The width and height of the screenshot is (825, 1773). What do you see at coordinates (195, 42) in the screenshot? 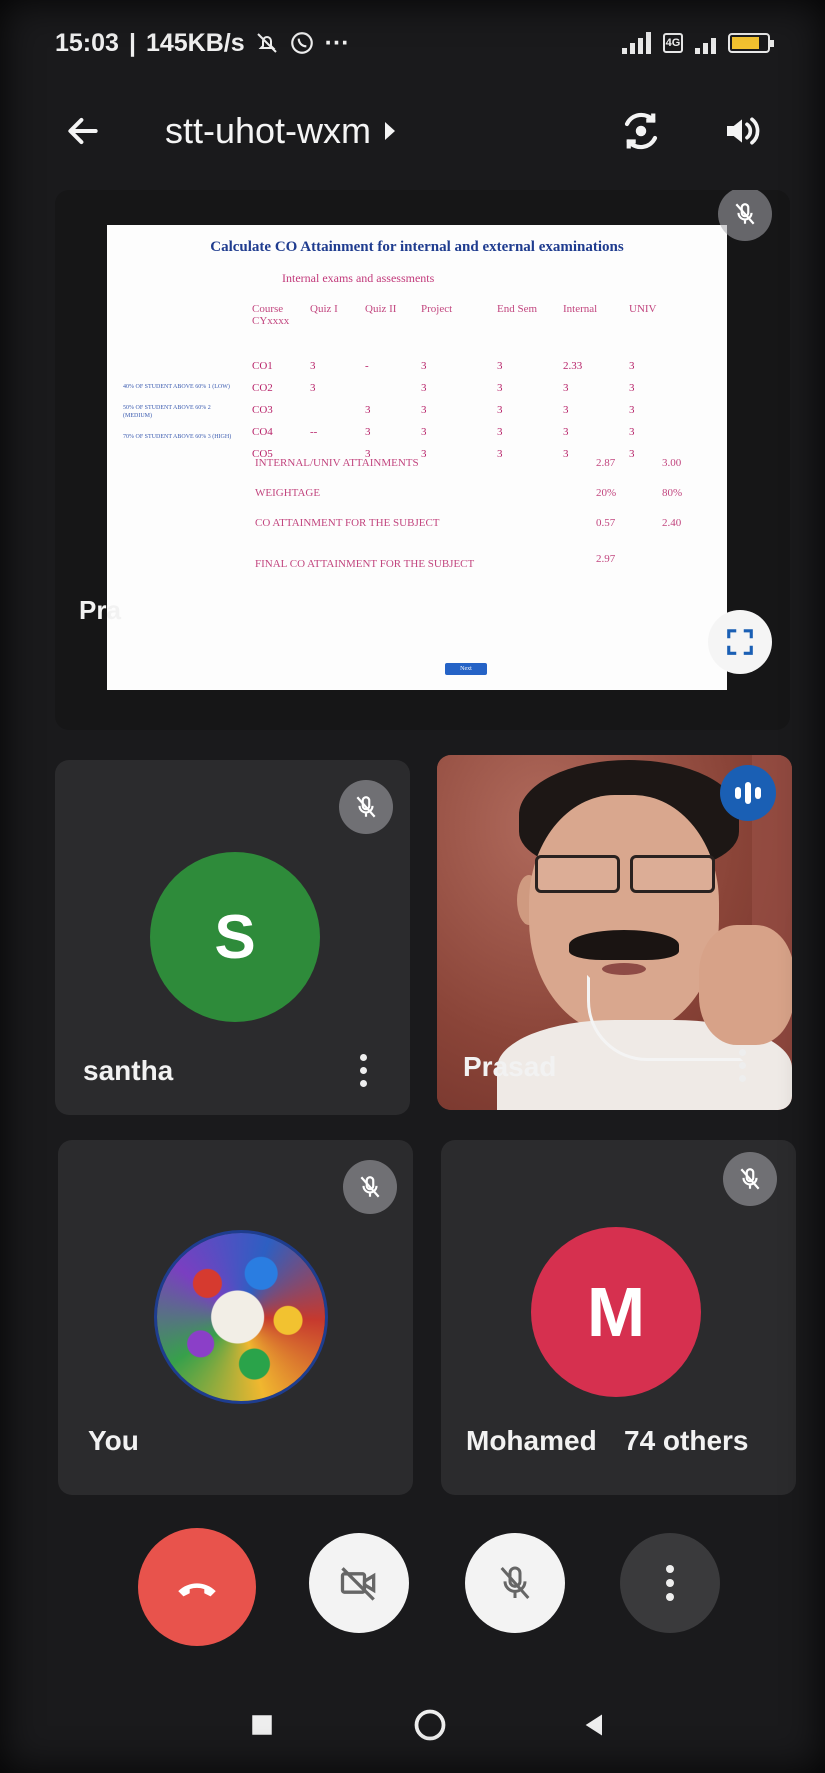
I see `network-speed: 145KB/s` at bounding box center [195, 42].